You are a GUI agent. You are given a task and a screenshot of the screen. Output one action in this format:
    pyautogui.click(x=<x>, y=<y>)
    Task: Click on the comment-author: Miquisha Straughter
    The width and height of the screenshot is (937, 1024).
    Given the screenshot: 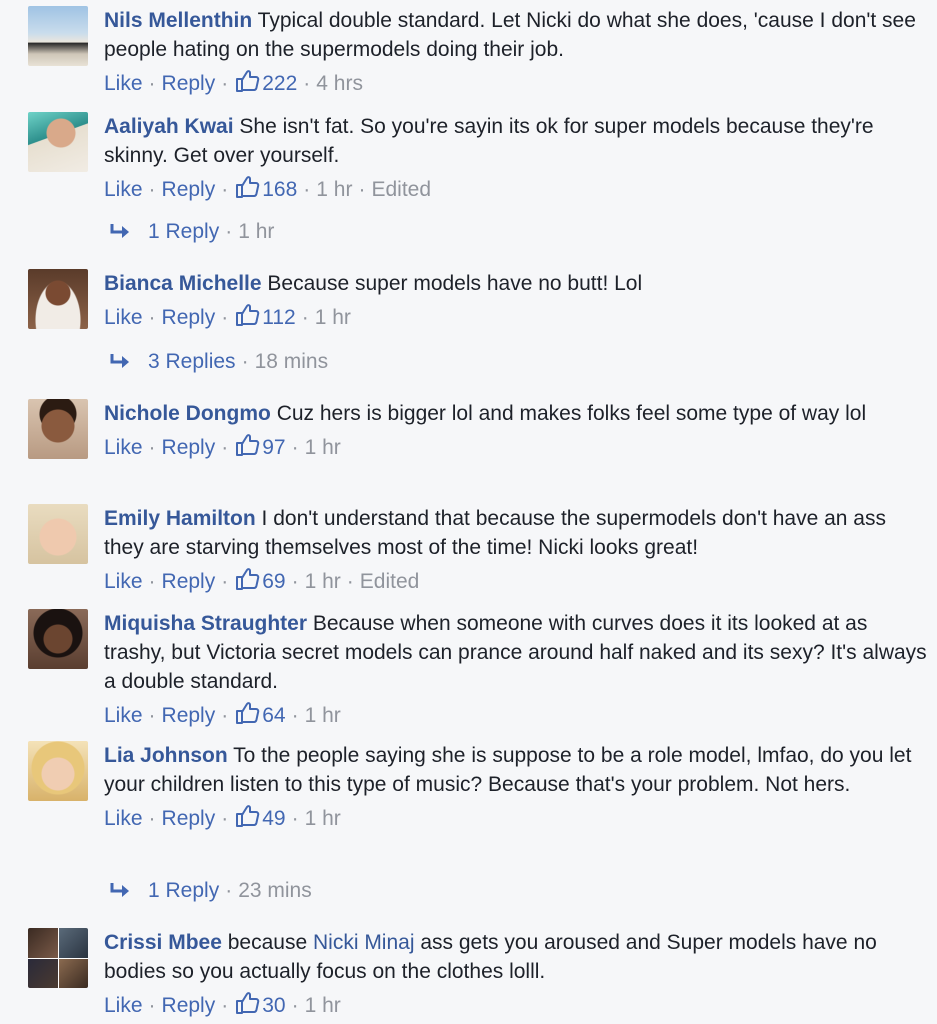 What is the action you would take?
    pyautogui.click(x=205, y=623)
    